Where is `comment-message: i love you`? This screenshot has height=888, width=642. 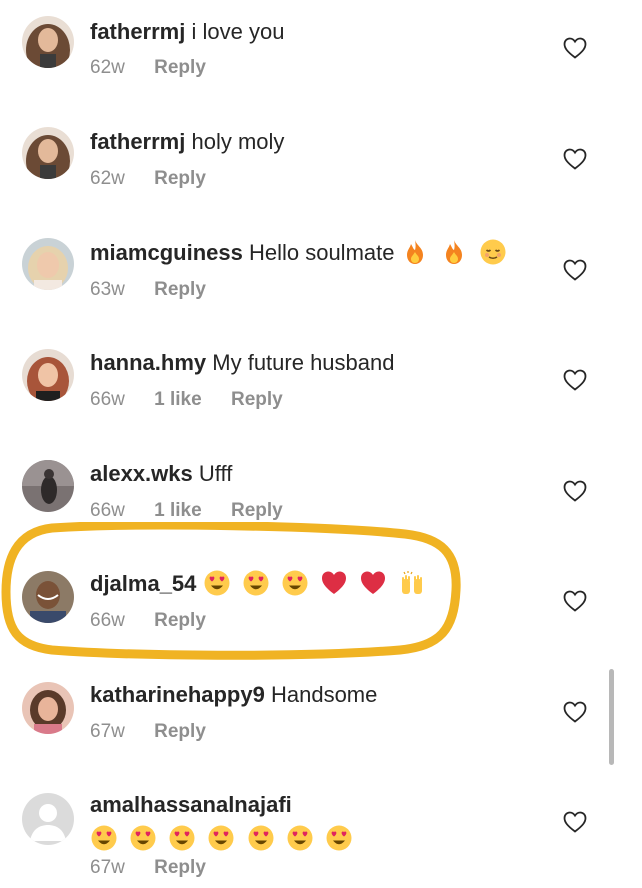 comment-message: i love you is located at coordinates (238, 31).